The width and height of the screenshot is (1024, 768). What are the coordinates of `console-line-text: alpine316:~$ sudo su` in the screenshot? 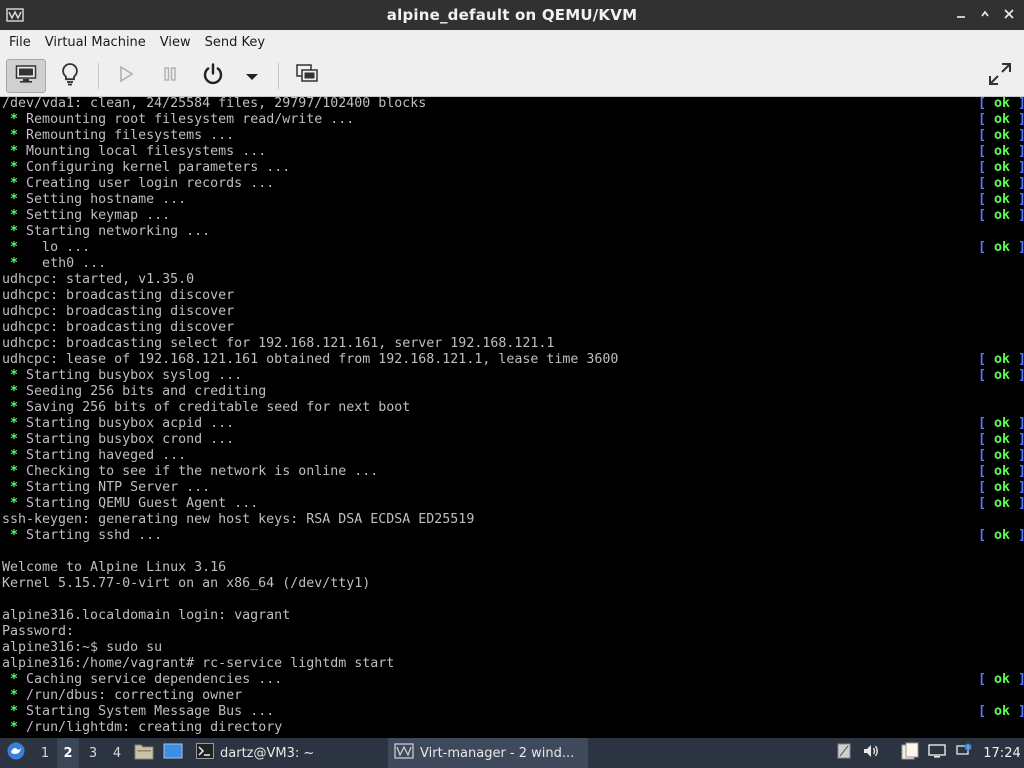 It's located at (82, 647).